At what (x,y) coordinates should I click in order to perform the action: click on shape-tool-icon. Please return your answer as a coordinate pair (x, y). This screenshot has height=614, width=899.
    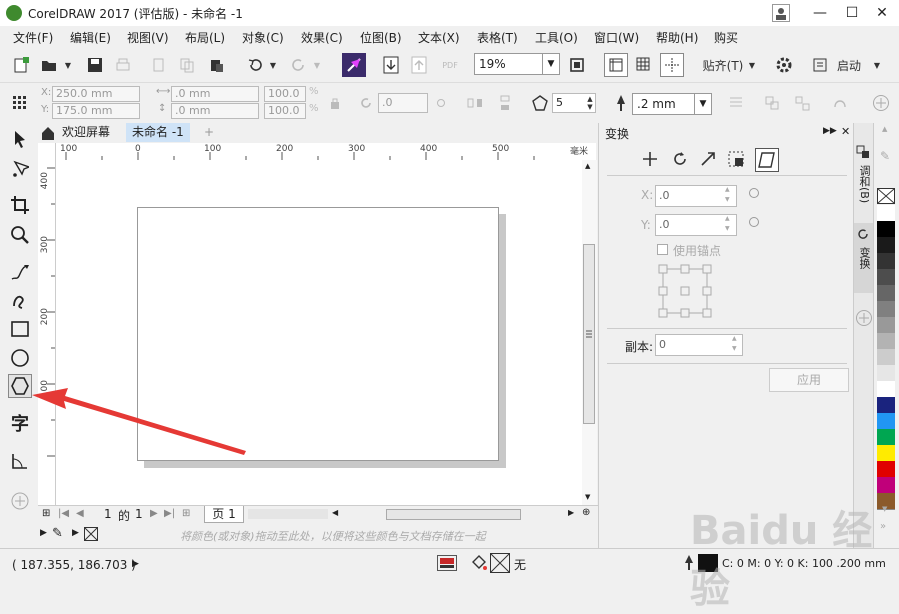
    Looking at the image, I should click on (20, 169).